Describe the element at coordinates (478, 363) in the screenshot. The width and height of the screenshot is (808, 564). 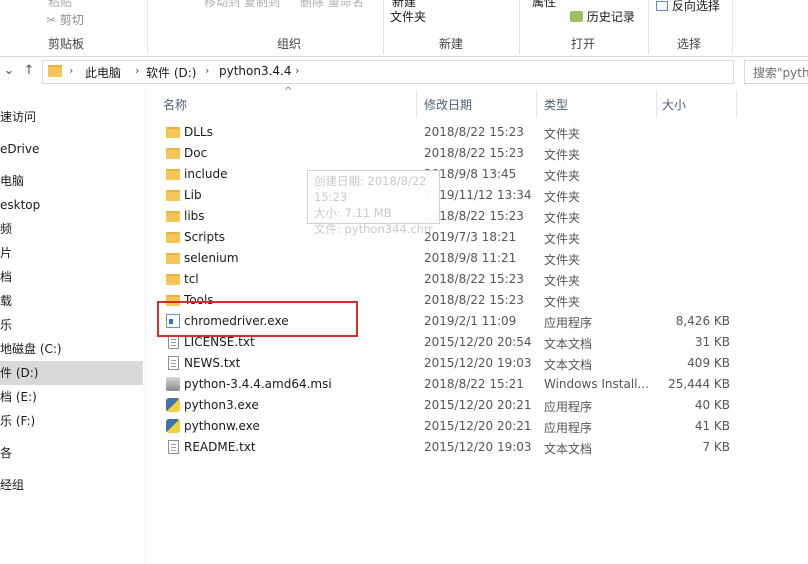
I see `file-date: 2015/12/20 19:03` at that location.